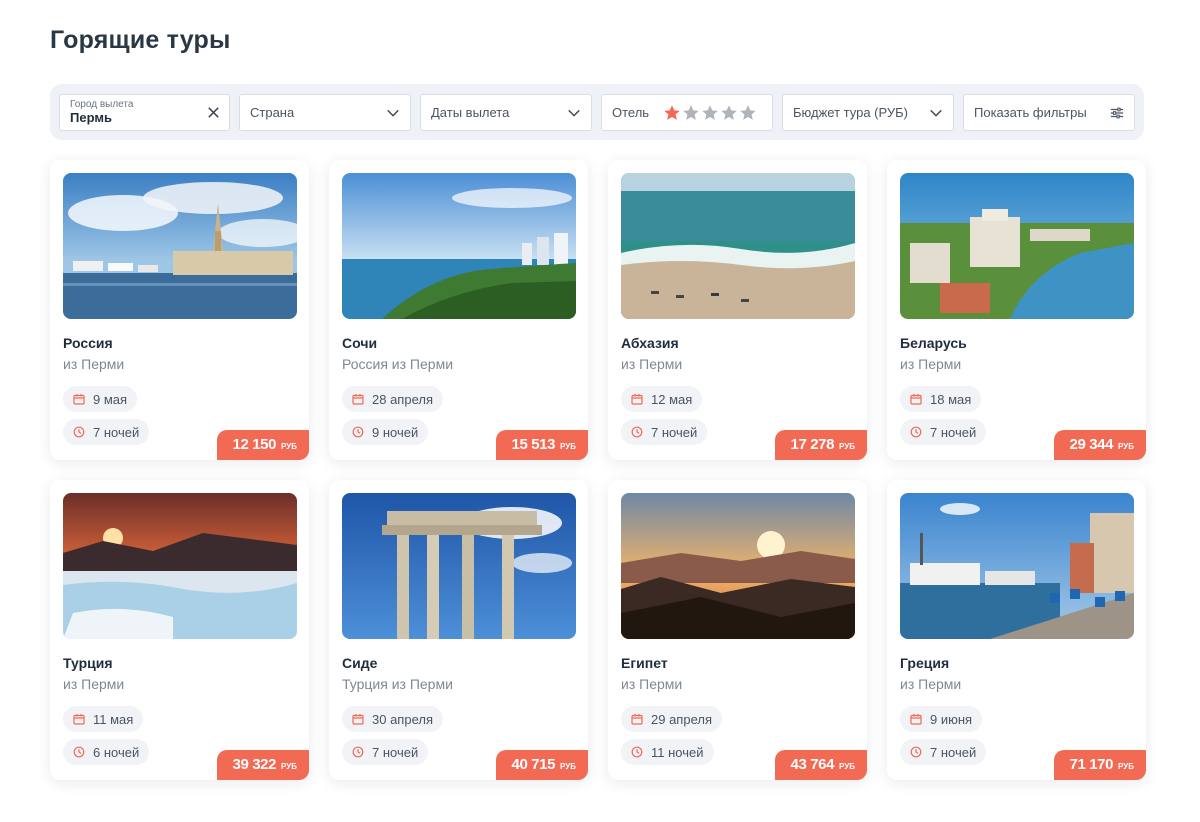  I want to click on departure-date: 9 июня, so click(951, 719).